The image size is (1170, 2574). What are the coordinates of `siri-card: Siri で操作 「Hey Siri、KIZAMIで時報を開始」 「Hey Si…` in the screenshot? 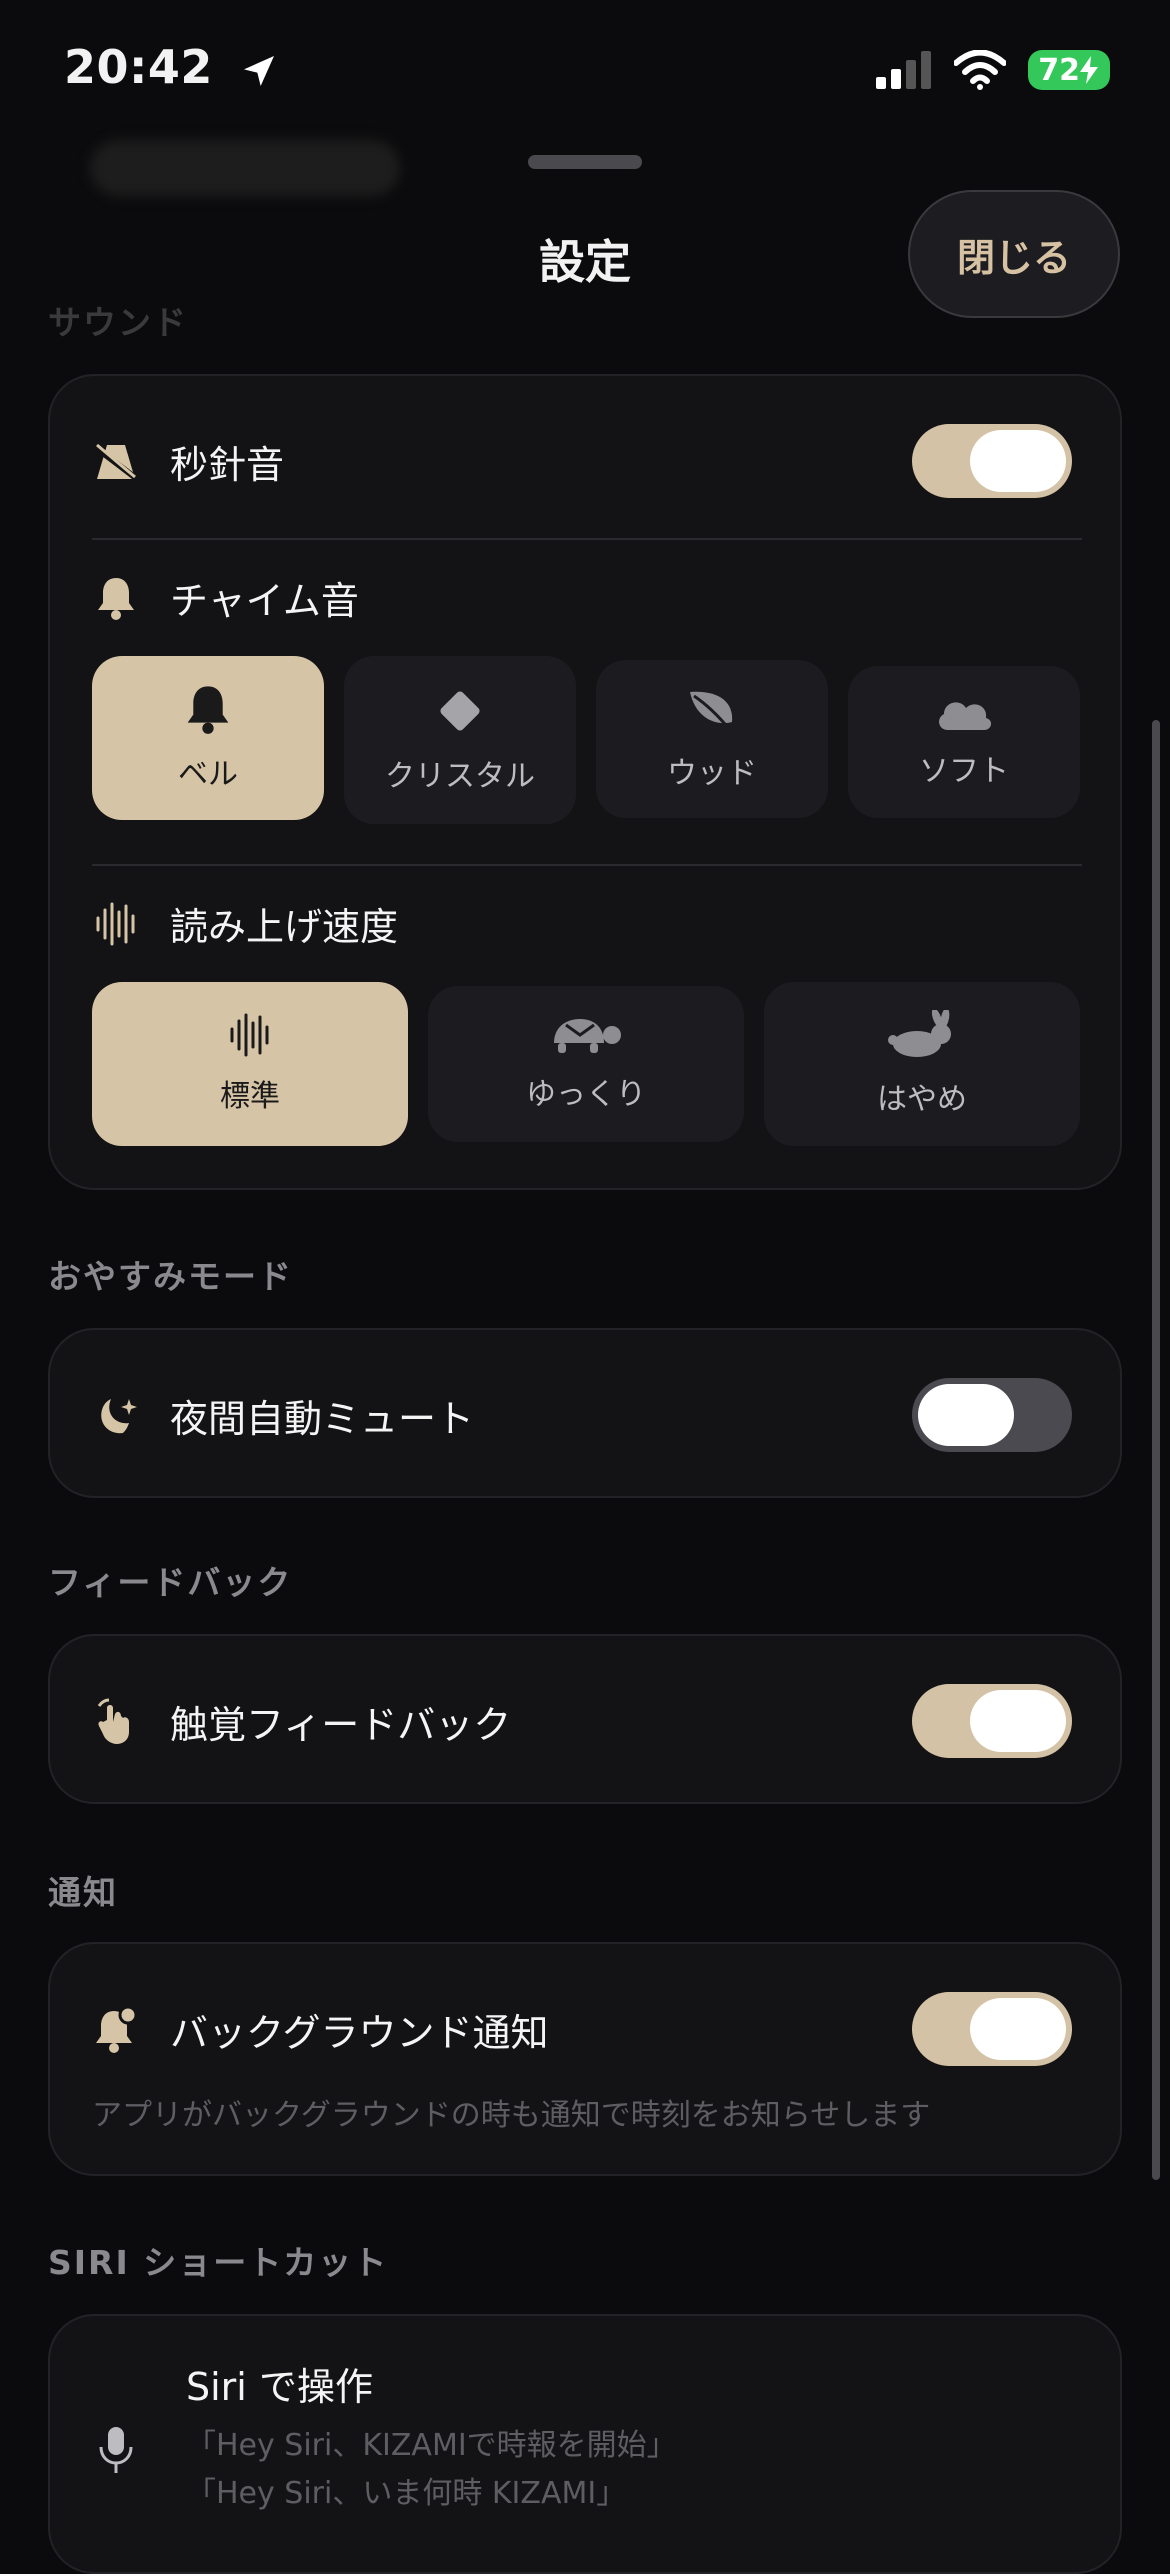 It's located at (585, 2444).